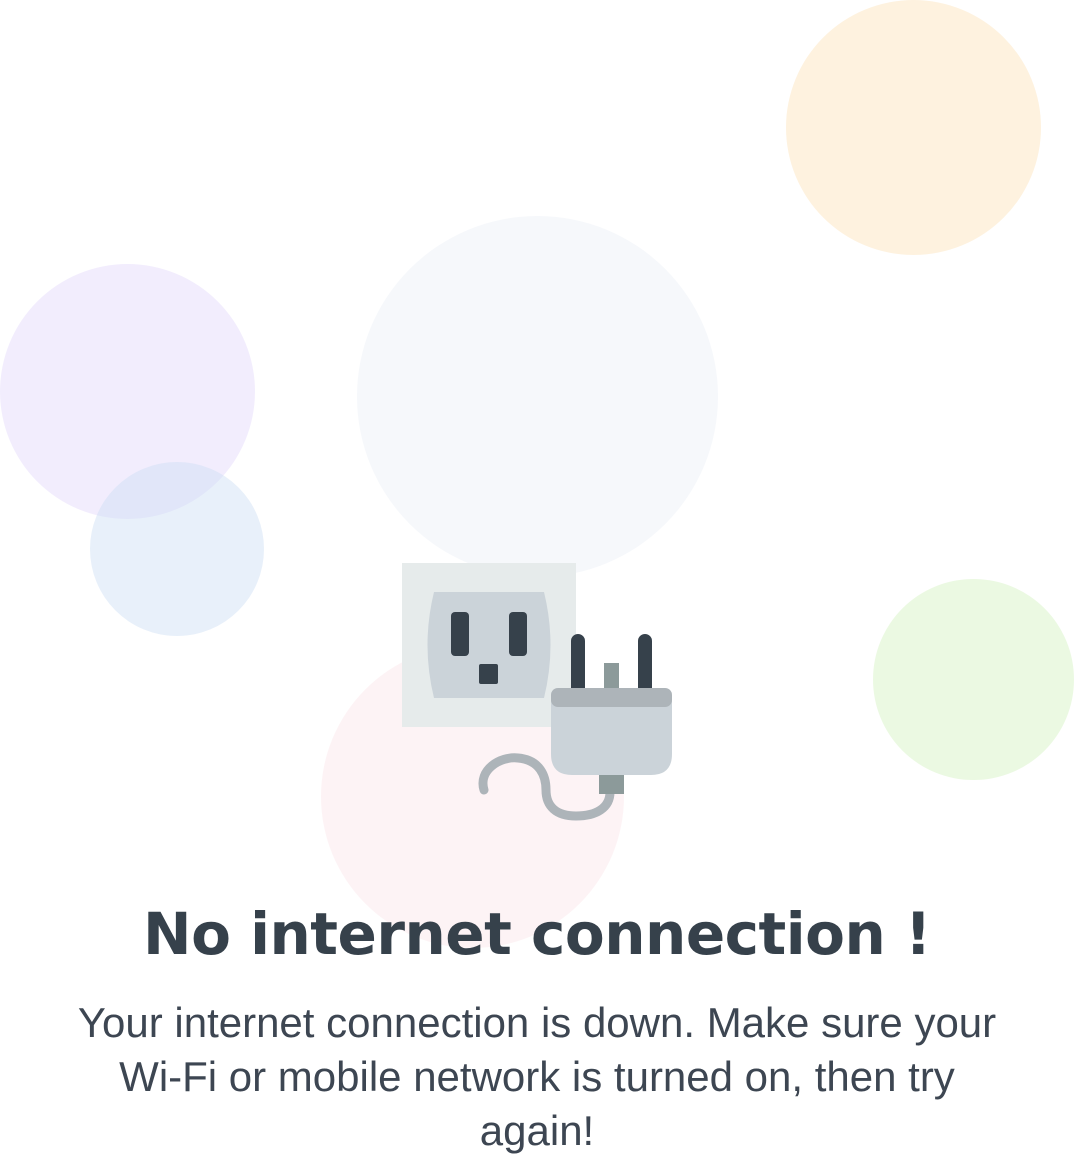  I want to click on unplugged-illustration, so click(537, 692).